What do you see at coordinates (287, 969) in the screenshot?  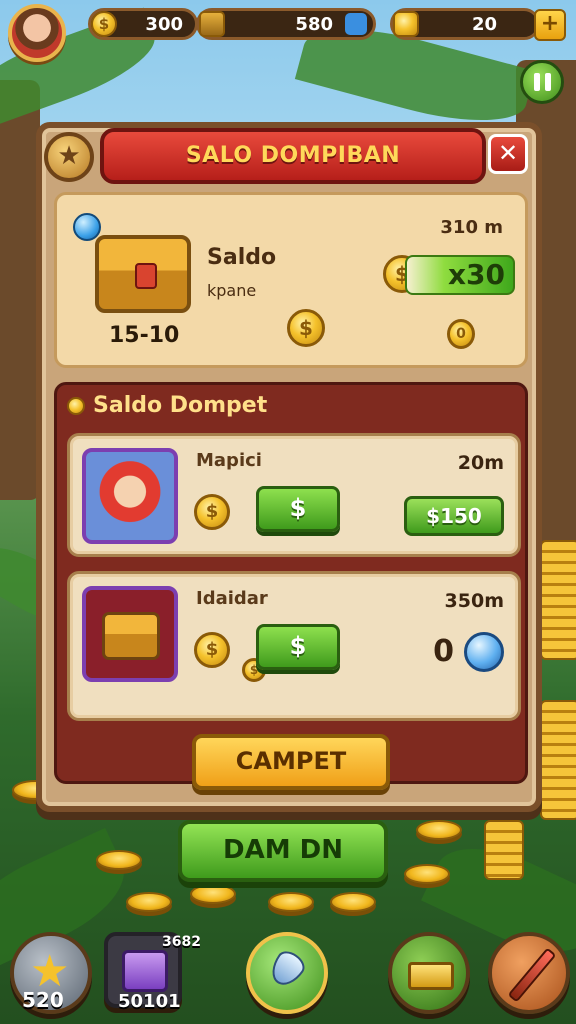 I see `shovel-icon` at bounding box center [287, 969].